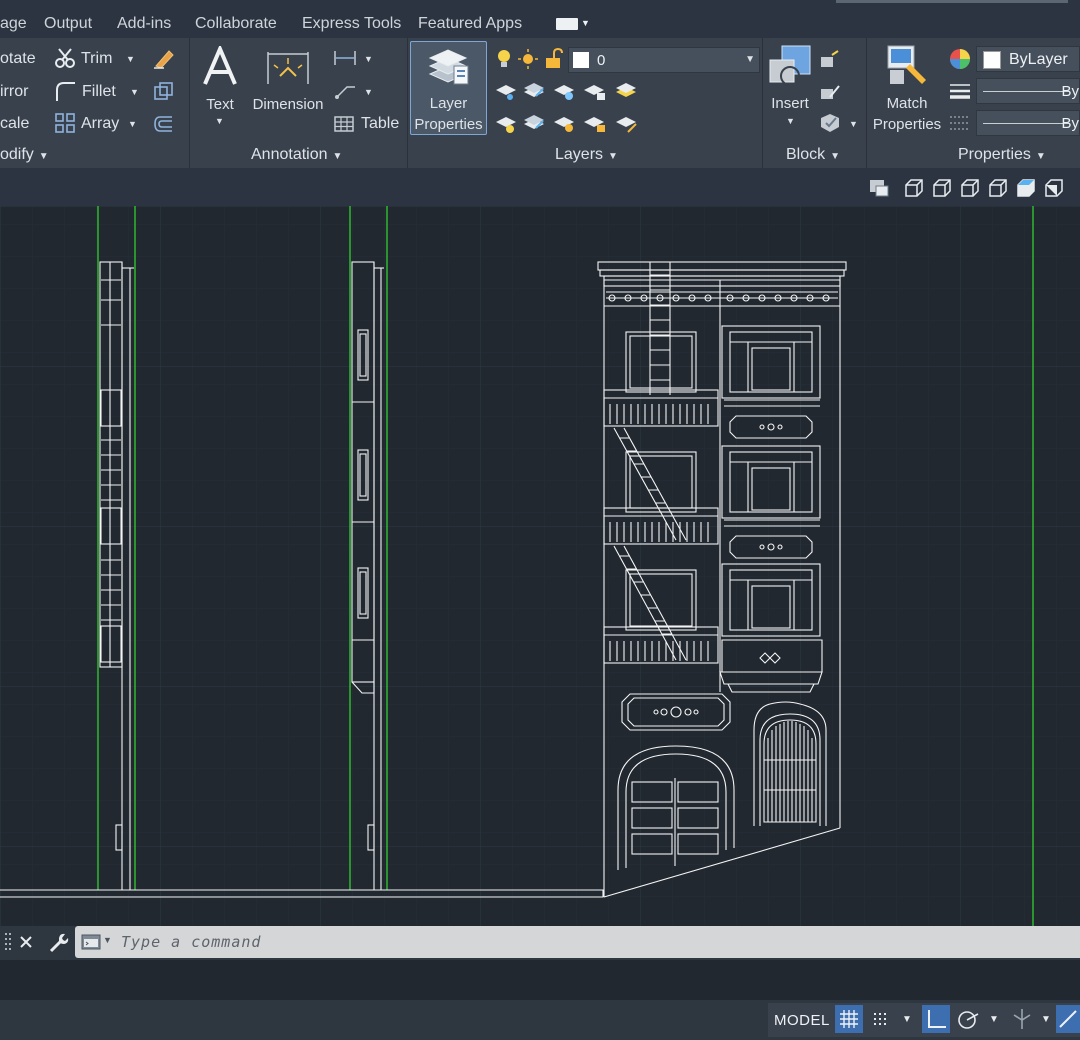 This screenshot has width=1080, height=1040. I want to click on dimension-button: Dimension, so click(288, 104).